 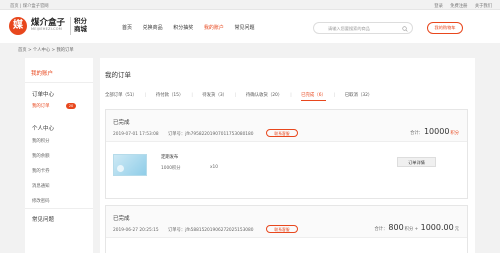 What do you see at coordinates (80, 25) in the screenshot?
I see `logo-mall: 积分商城` at bounding box center [80, 25].